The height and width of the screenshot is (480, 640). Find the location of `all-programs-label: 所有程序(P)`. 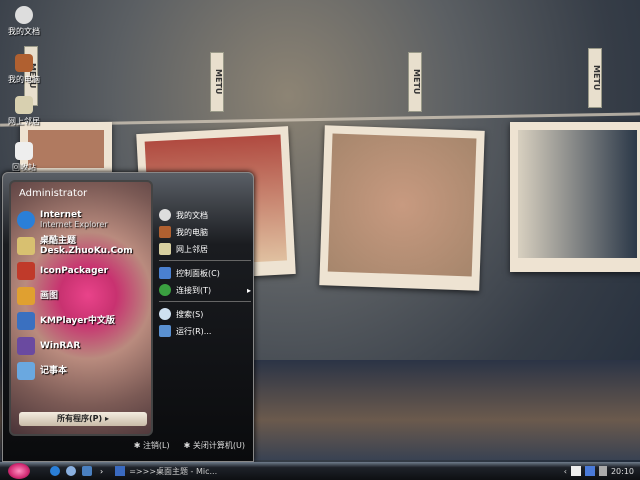

all-programs-label: 所有程序(P) is located at coordinates (80, 418).